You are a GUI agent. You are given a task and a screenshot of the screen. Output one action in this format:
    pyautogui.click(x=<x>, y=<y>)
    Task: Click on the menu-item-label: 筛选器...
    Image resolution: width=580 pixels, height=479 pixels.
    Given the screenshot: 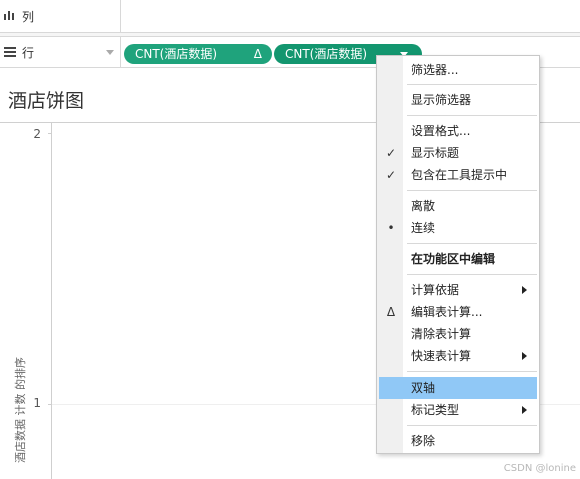 What is the action you would take?
    pyautogui.click(x=435, y=70)
    